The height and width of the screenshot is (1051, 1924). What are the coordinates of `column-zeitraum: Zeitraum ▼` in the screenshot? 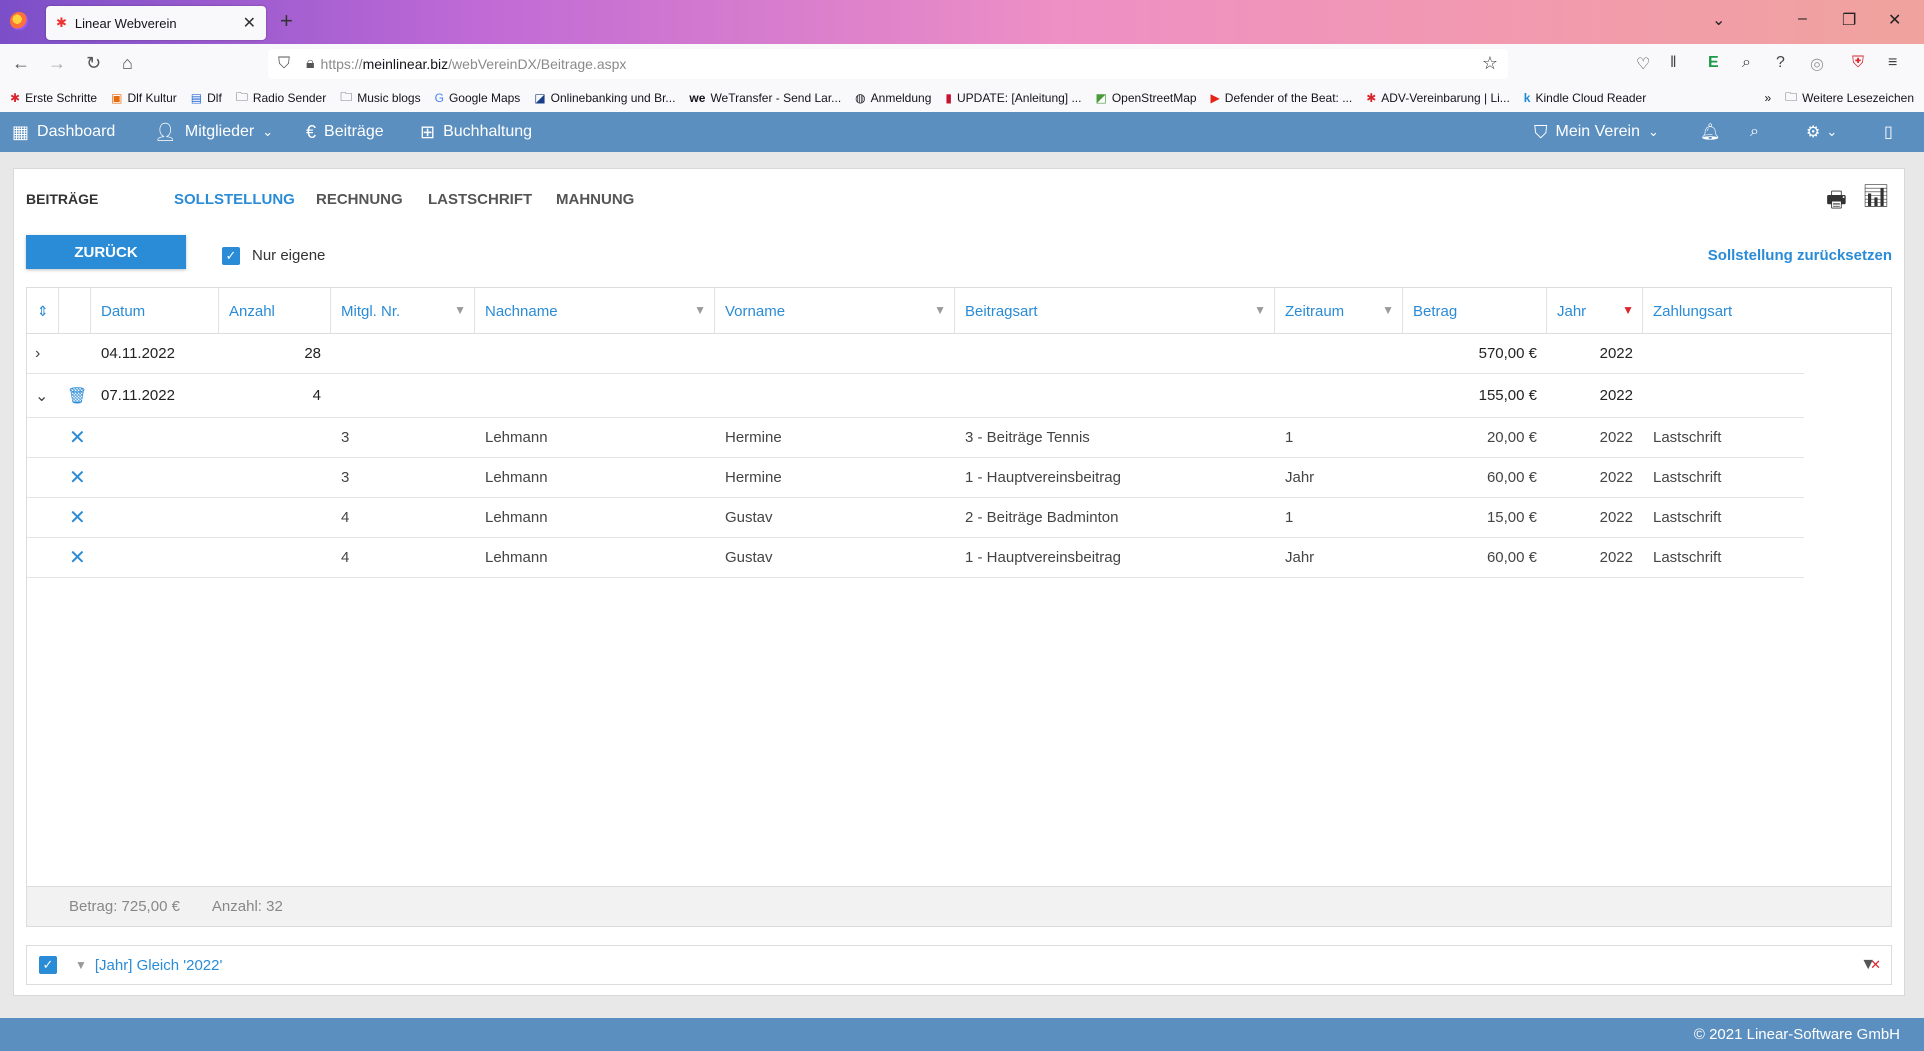 It's located at (1339, 311).